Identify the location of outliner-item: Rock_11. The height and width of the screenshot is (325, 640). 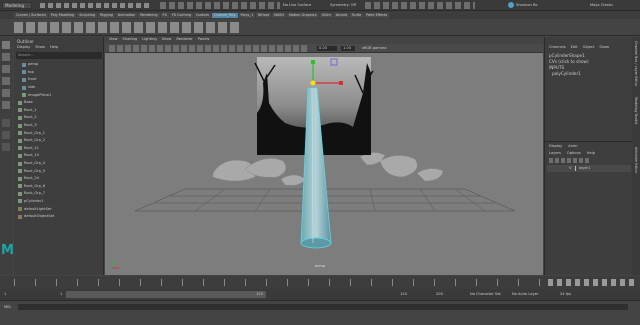
(59, 149).